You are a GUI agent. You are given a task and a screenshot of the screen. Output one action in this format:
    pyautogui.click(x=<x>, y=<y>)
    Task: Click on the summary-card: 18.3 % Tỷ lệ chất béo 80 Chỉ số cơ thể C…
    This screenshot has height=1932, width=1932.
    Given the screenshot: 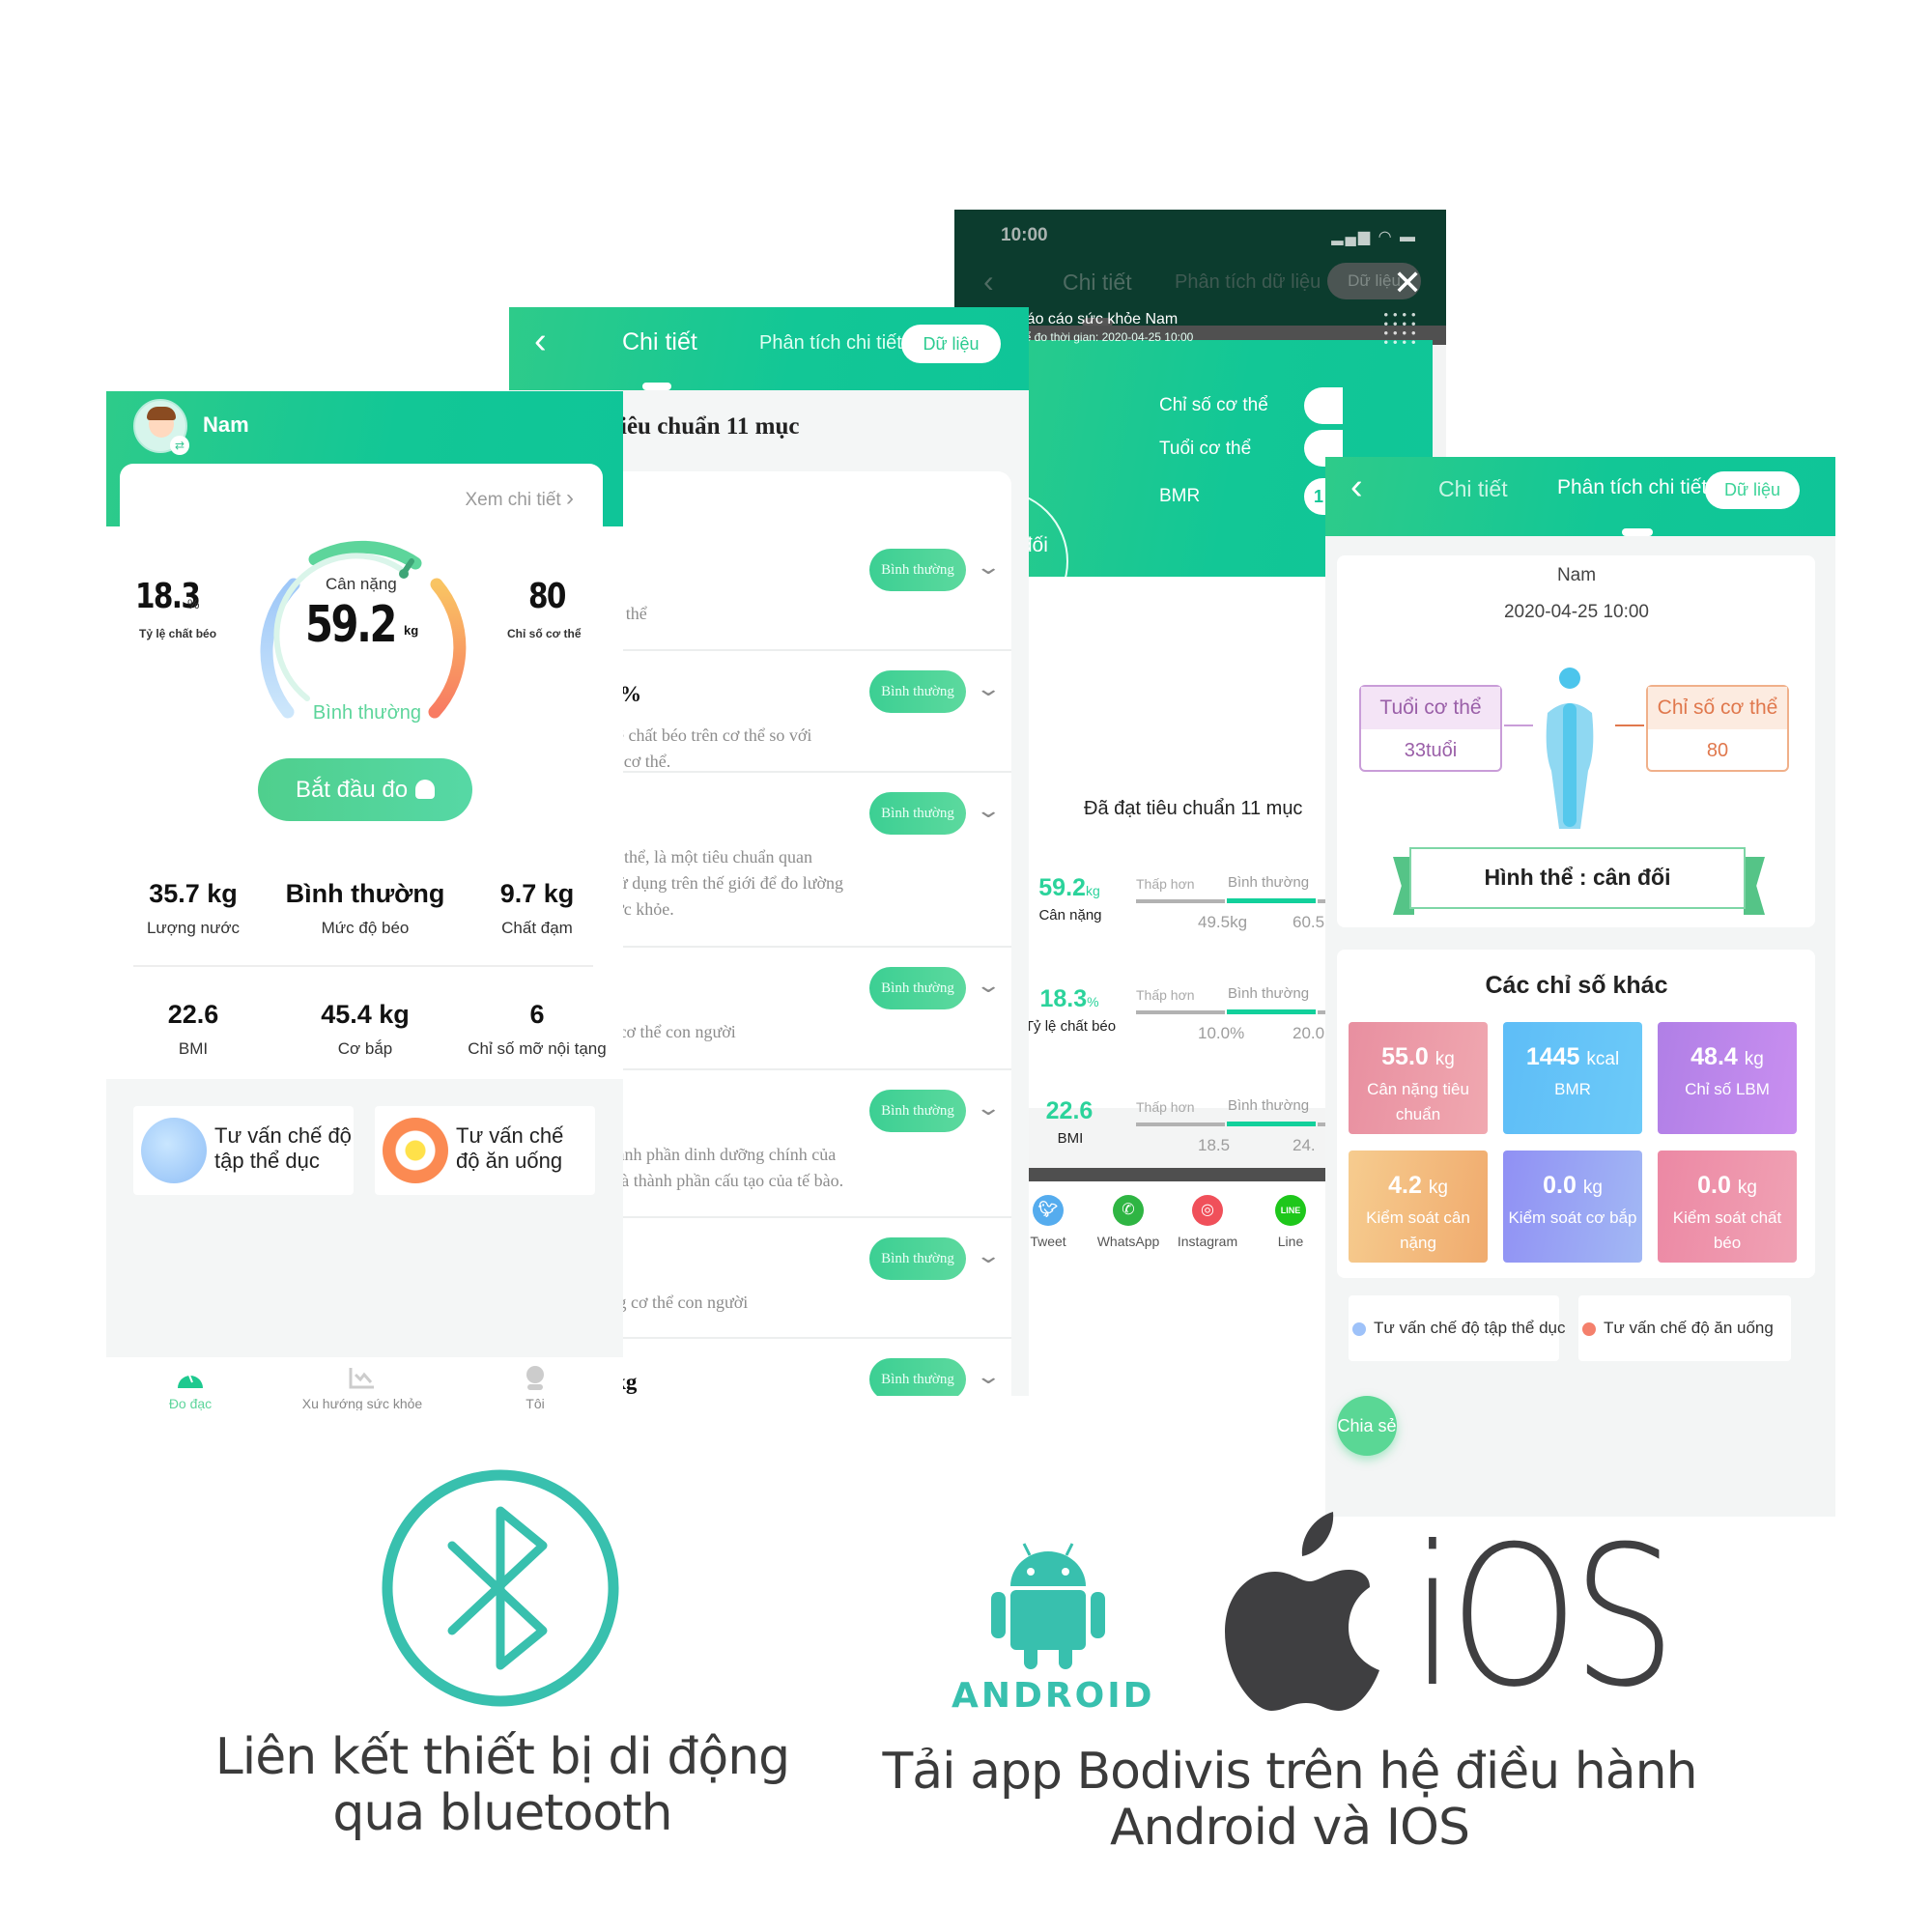 What is the action you would take?
    pyautogui.click(x=364, y=802)
    